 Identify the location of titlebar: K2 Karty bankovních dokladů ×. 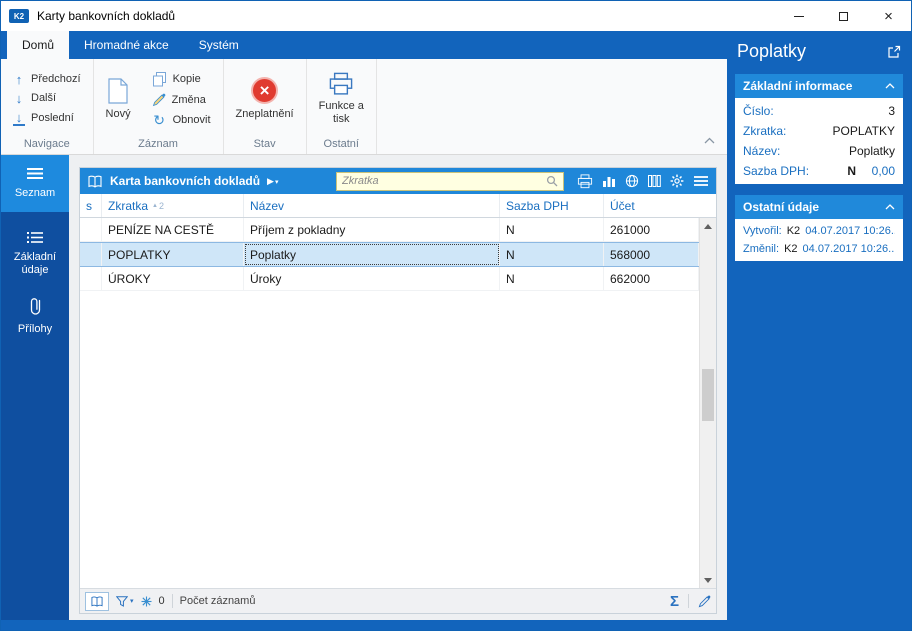
(456, 16).